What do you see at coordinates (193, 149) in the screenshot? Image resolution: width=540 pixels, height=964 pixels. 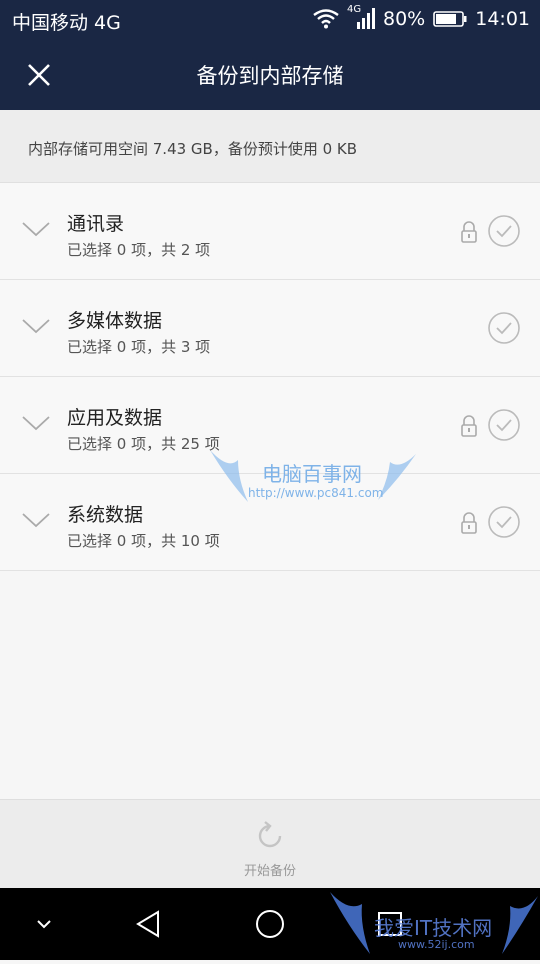 I see `storage-info-text: 内部存储可用空间 7.43 GB，备份预计使用 0 KB` at bounding box center [193, 149].